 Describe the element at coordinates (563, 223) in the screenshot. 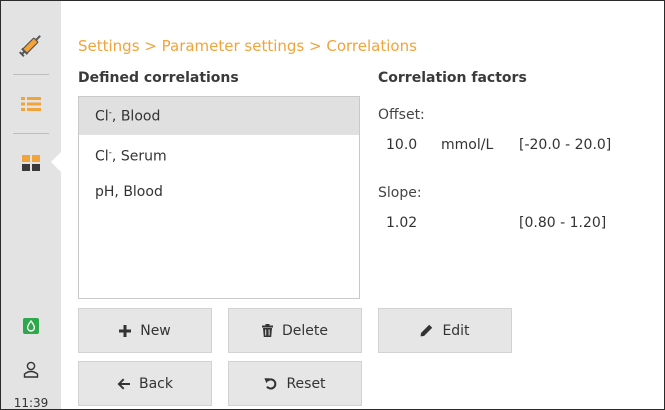

I see `slope-range: [0.80 - 1.20]` at that location.